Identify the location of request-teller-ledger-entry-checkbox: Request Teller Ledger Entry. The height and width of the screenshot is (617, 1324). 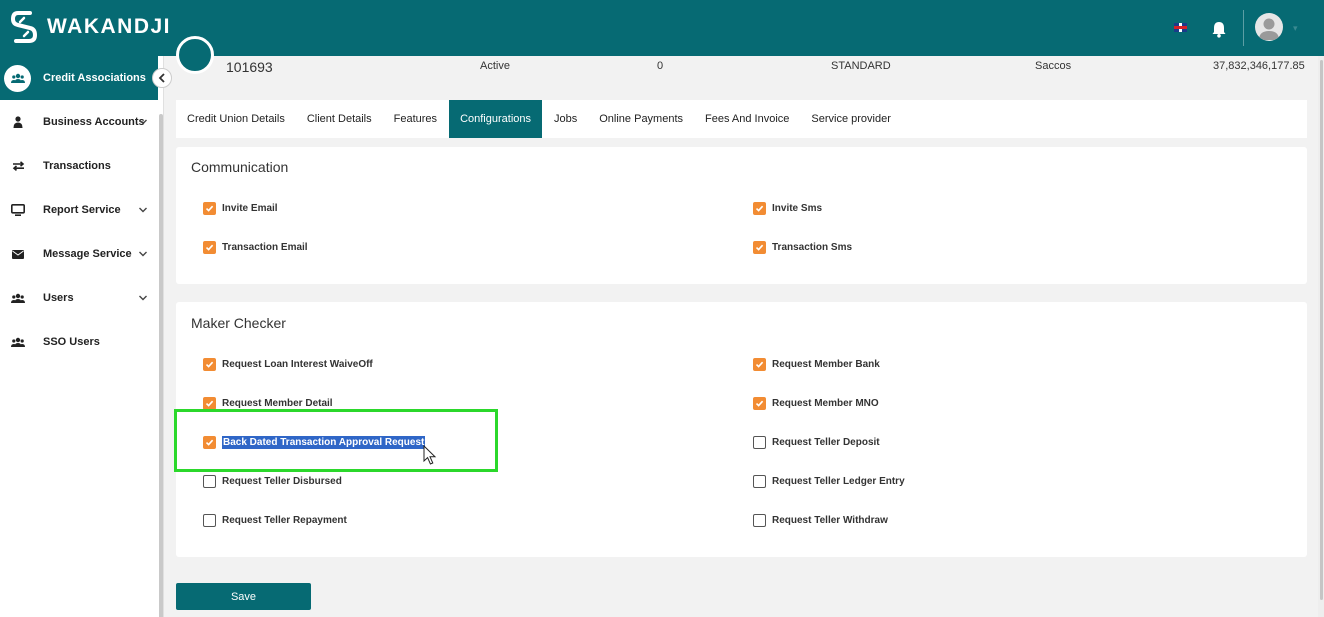
(829, 481).